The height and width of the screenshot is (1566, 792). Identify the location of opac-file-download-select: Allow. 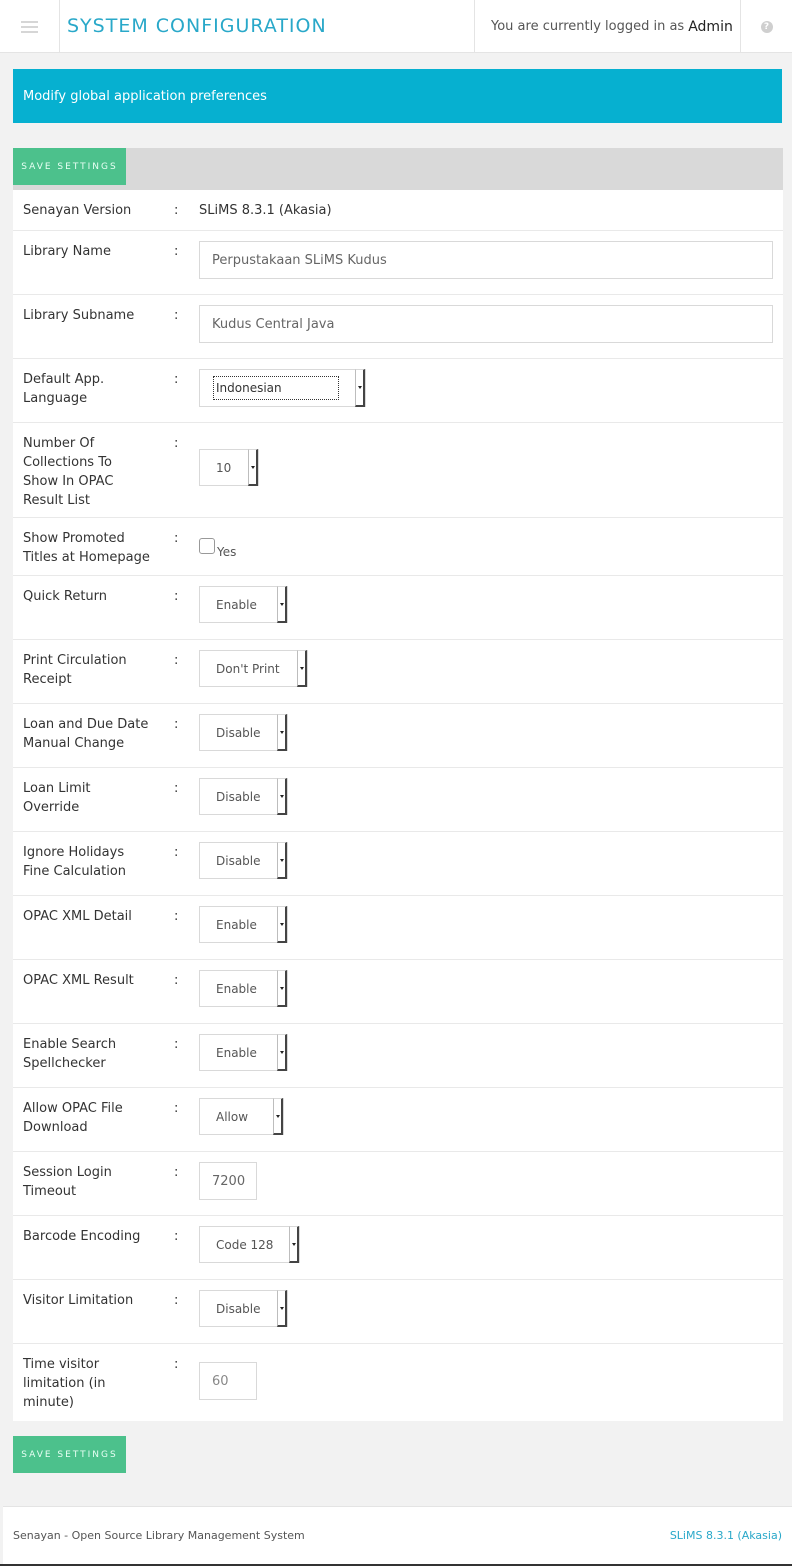
(241, 1116).